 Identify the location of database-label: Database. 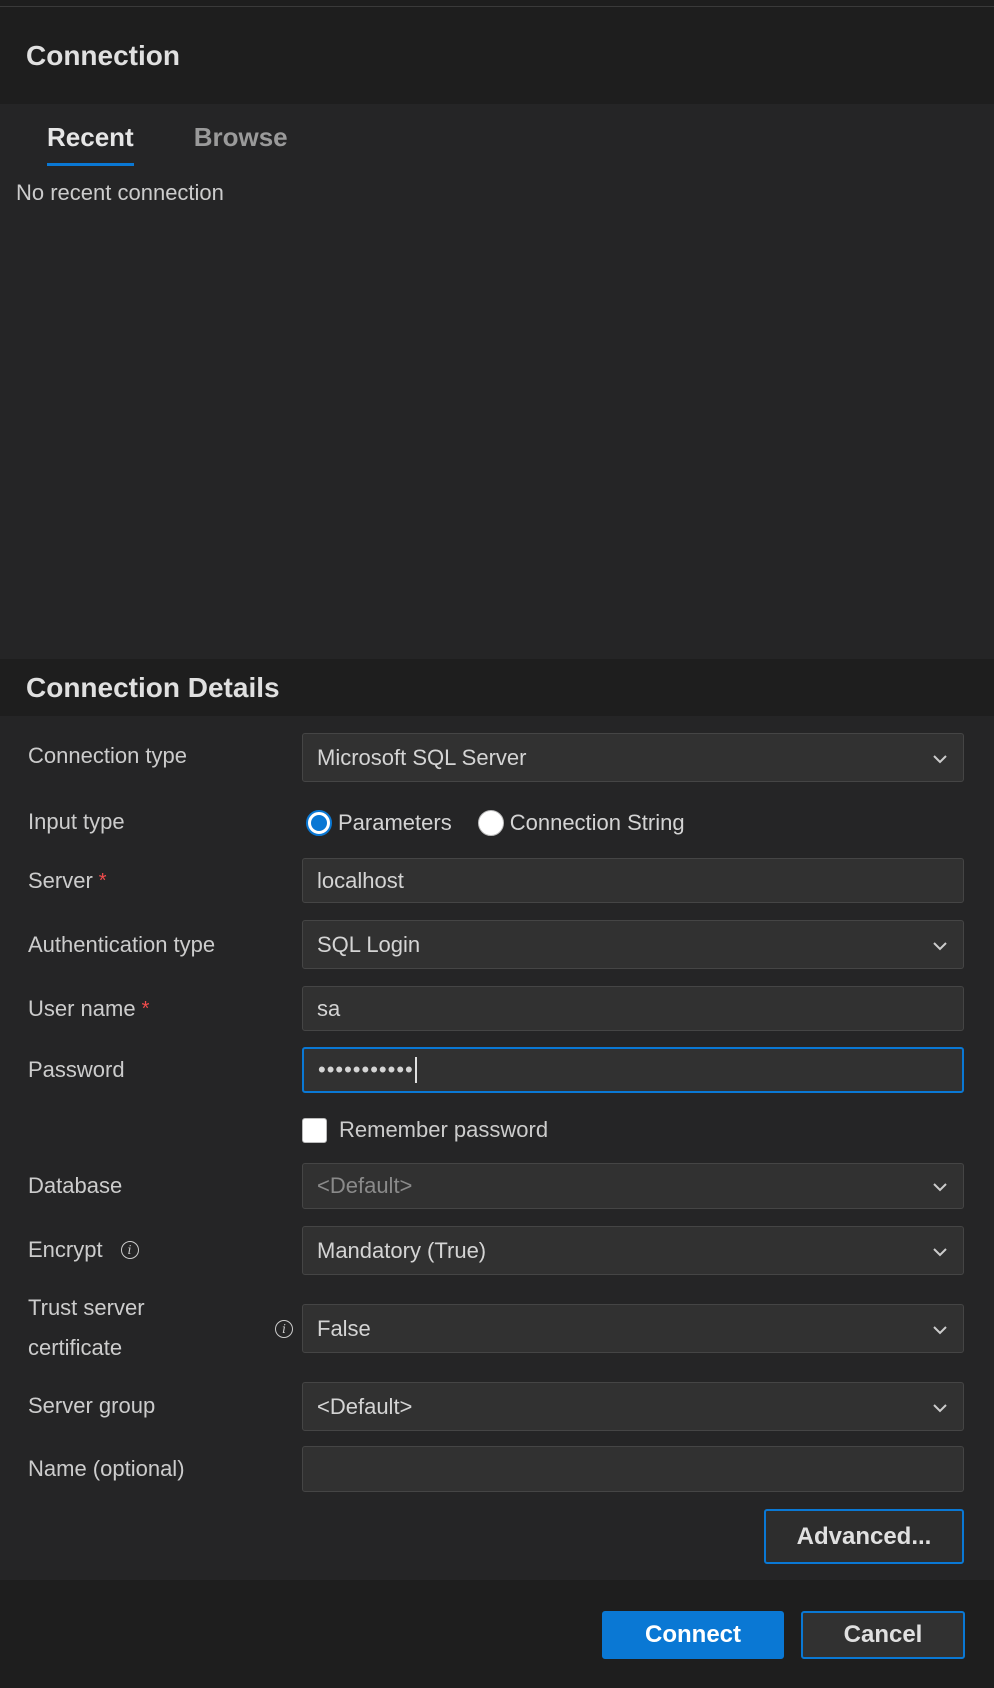
(75, 1186).